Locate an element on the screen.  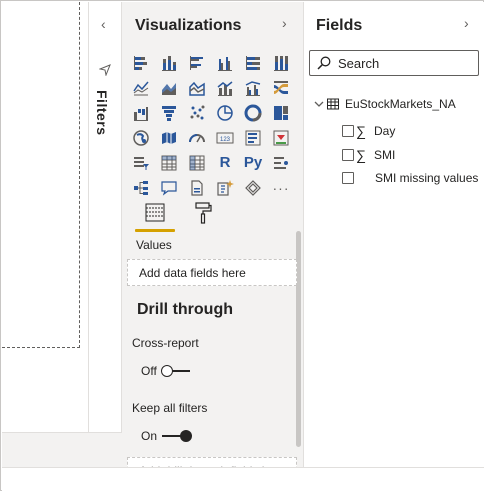
filter-icon is located at coordinates (105, 70).